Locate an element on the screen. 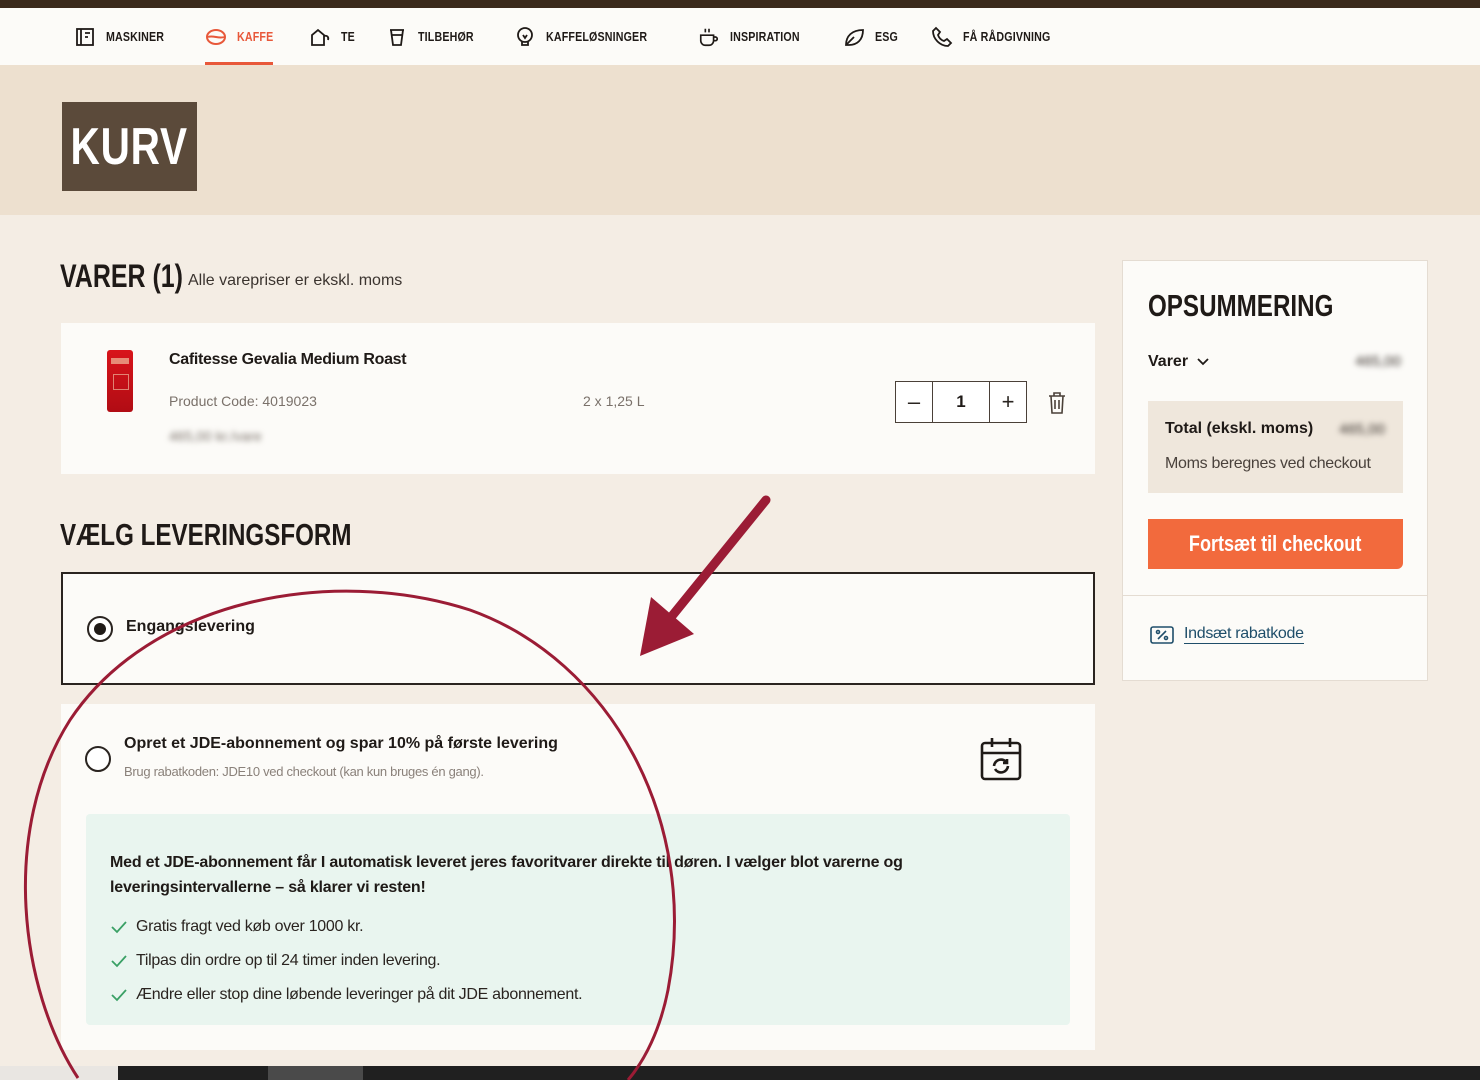 This screenshot has height=1080, width=1480. page-hero is located at coordinates (740, 140).